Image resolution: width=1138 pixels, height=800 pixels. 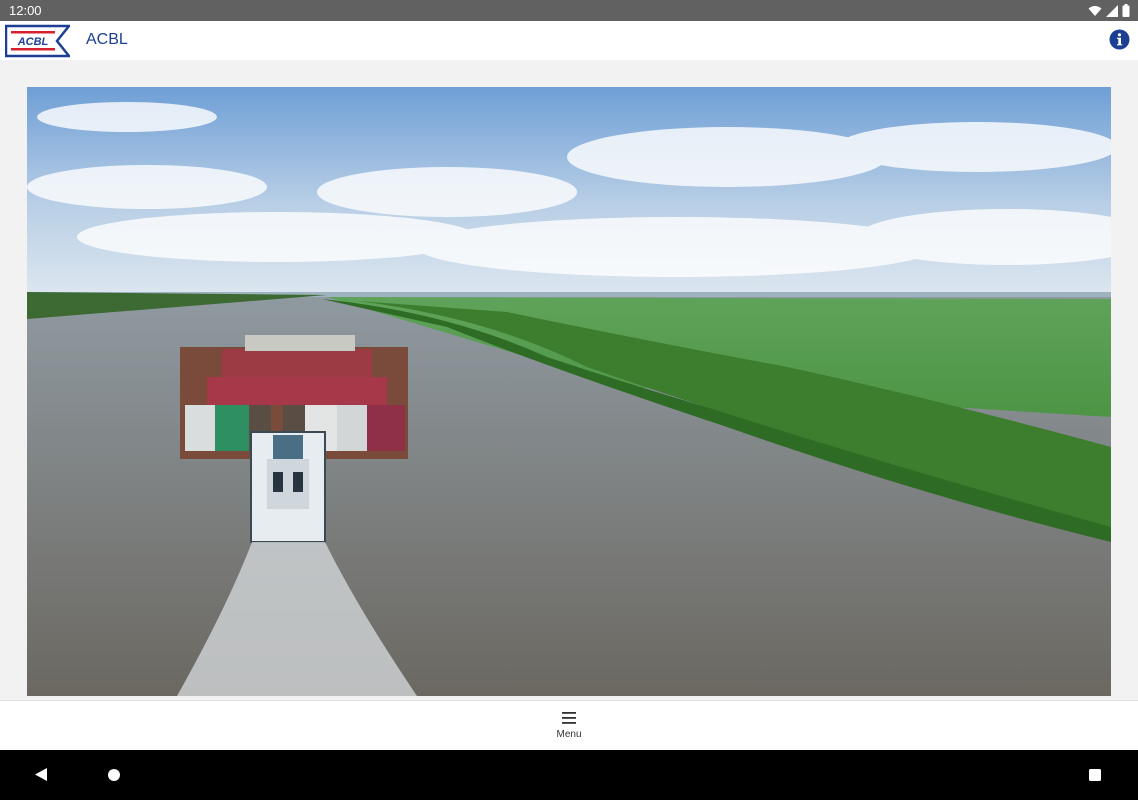 What do you see at coordinates (569, 718) in the screenshot?
I see `hamburger-icon` at bounding box center [569, 718].